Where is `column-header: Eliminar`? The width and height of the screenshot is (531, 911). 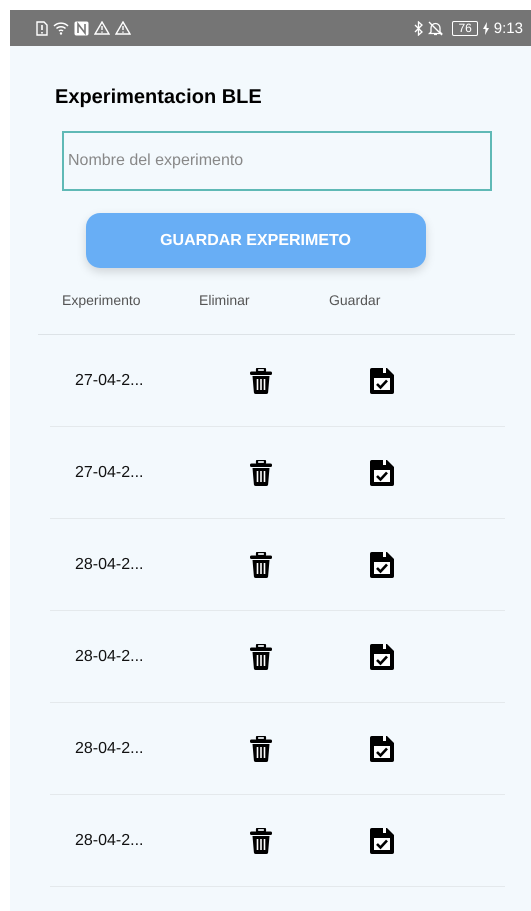 column-header: Eliminar is located at coordinates (225, 301).